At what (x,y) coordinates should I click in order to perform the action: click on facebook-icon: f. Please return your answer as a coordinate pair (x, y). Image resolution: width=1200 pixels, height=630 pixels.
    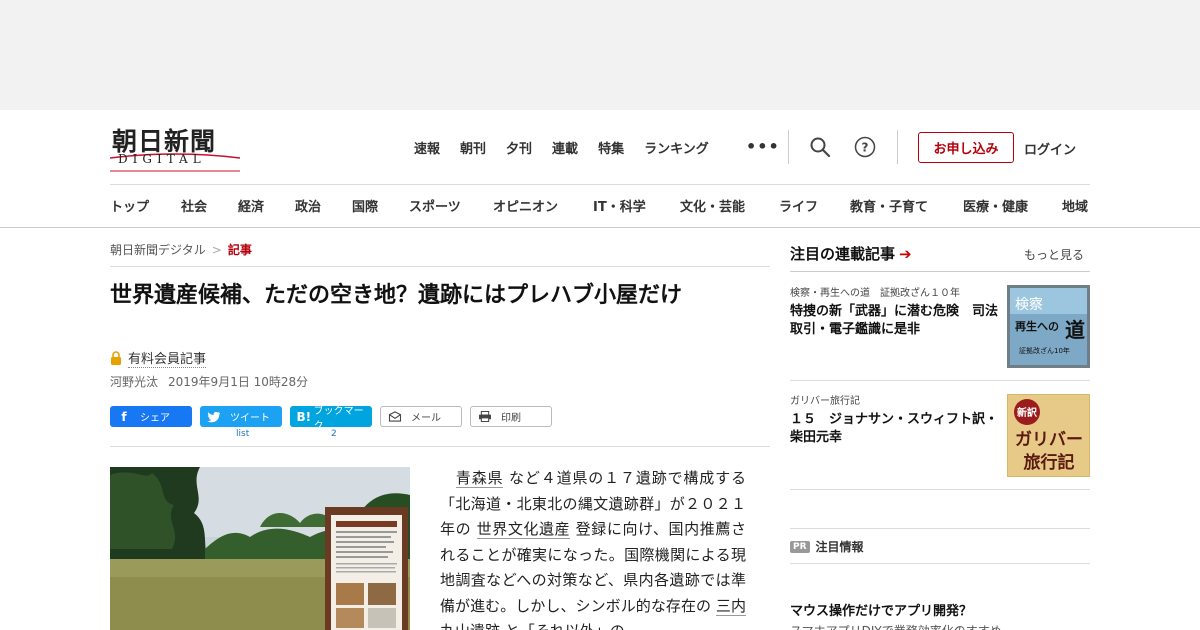
    Looking at the image, I should click on (124, 416).